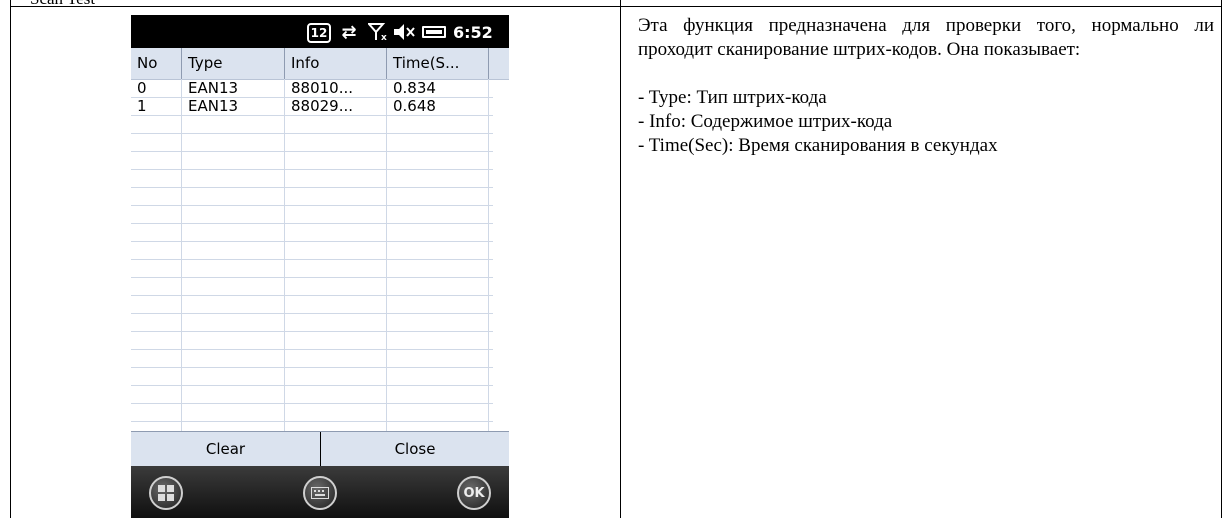  I want to click on no-signal-icon: x, so click(378, 32).